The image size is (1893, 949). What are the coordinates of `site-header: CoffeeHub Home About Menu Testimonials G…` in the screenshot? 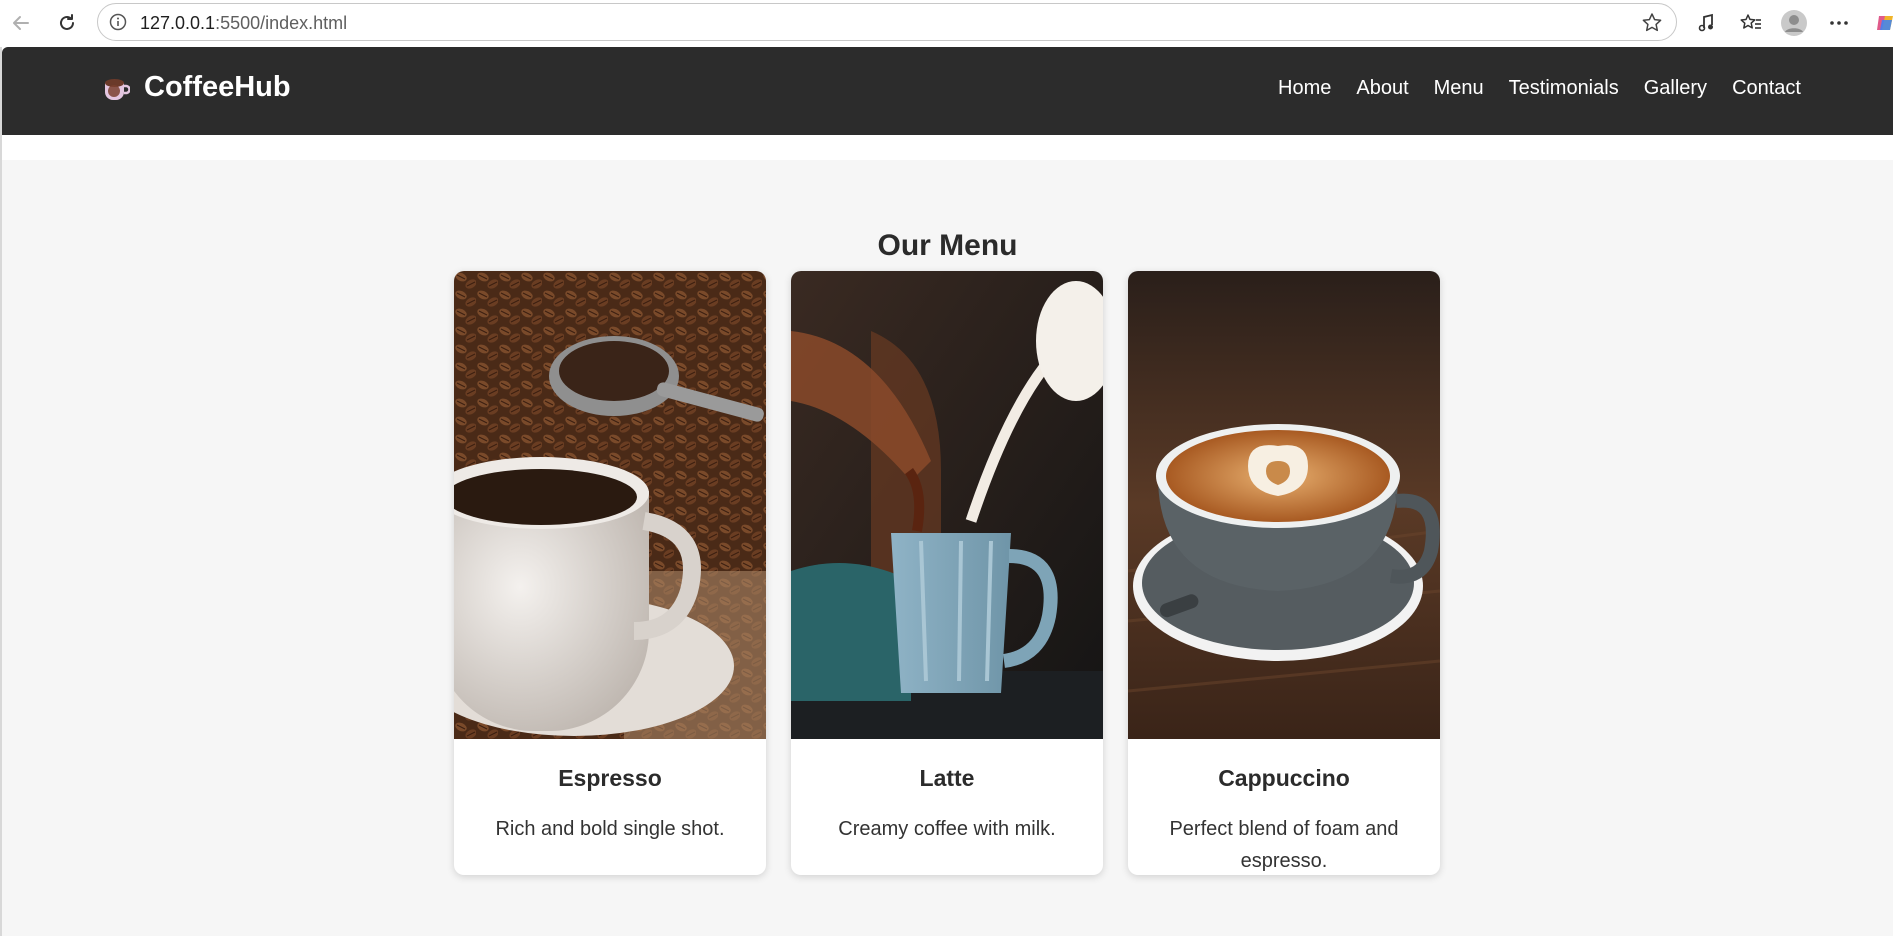 It's located at (947, 91).